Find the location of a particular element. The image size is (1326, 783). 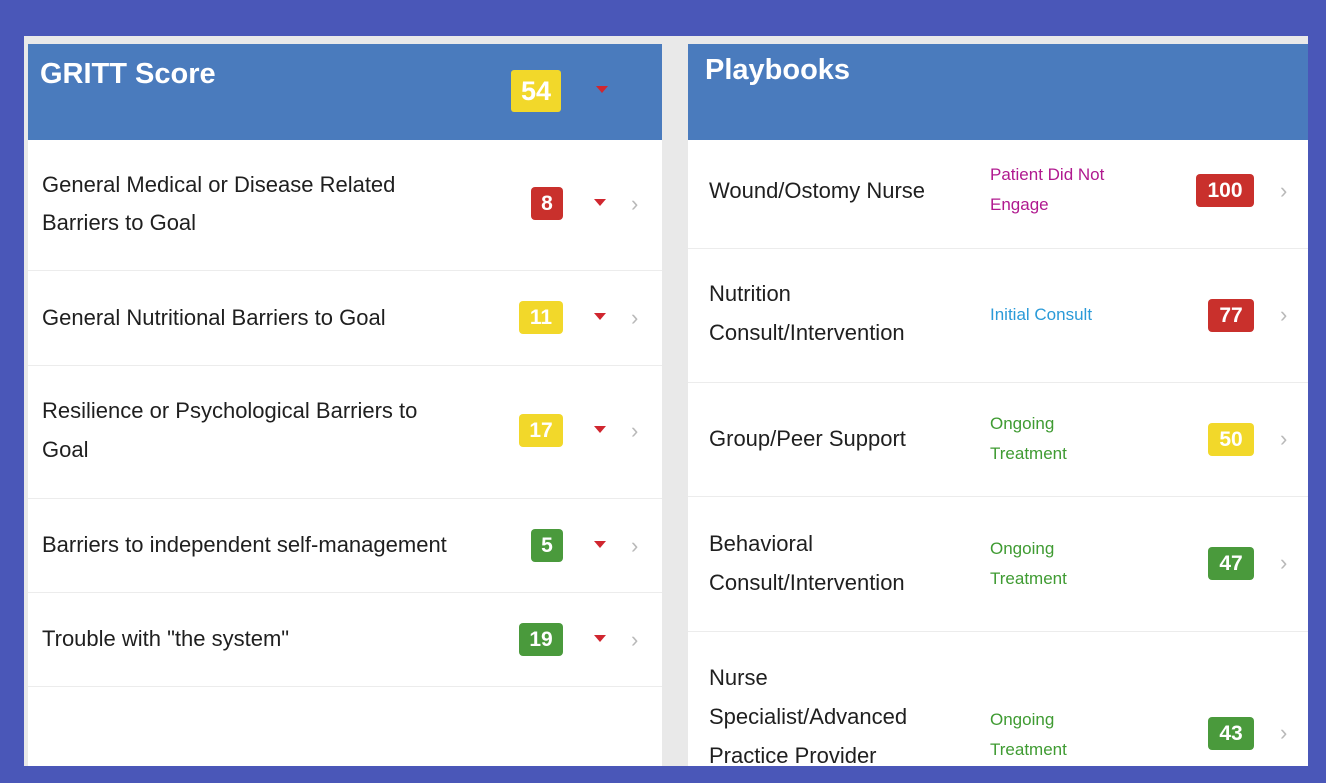

gritt-row-score-badge: 8 is located at coordinates (547, 203).